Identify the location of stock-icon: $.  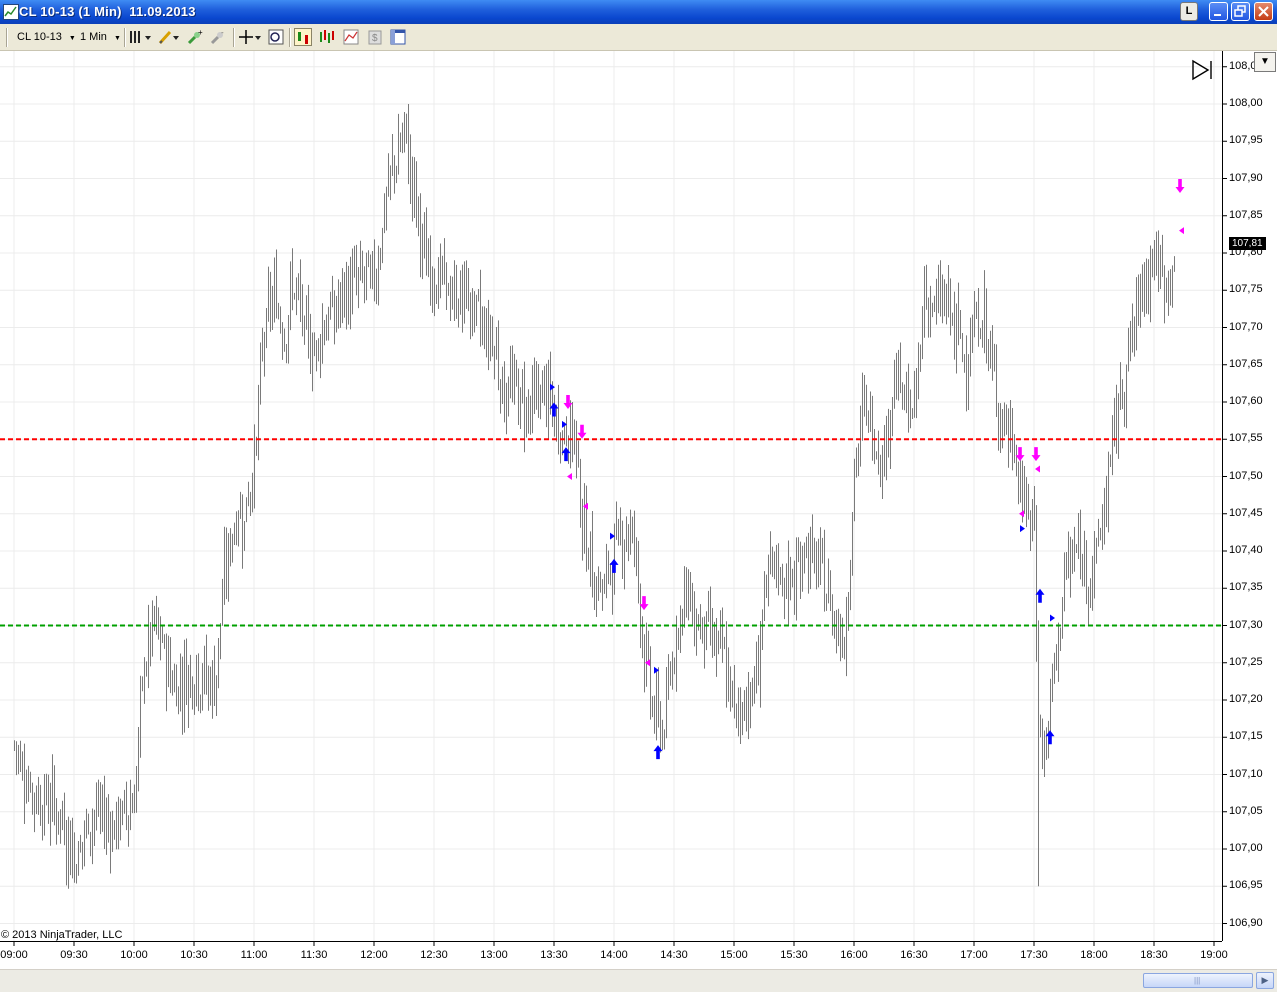
(375, 37).